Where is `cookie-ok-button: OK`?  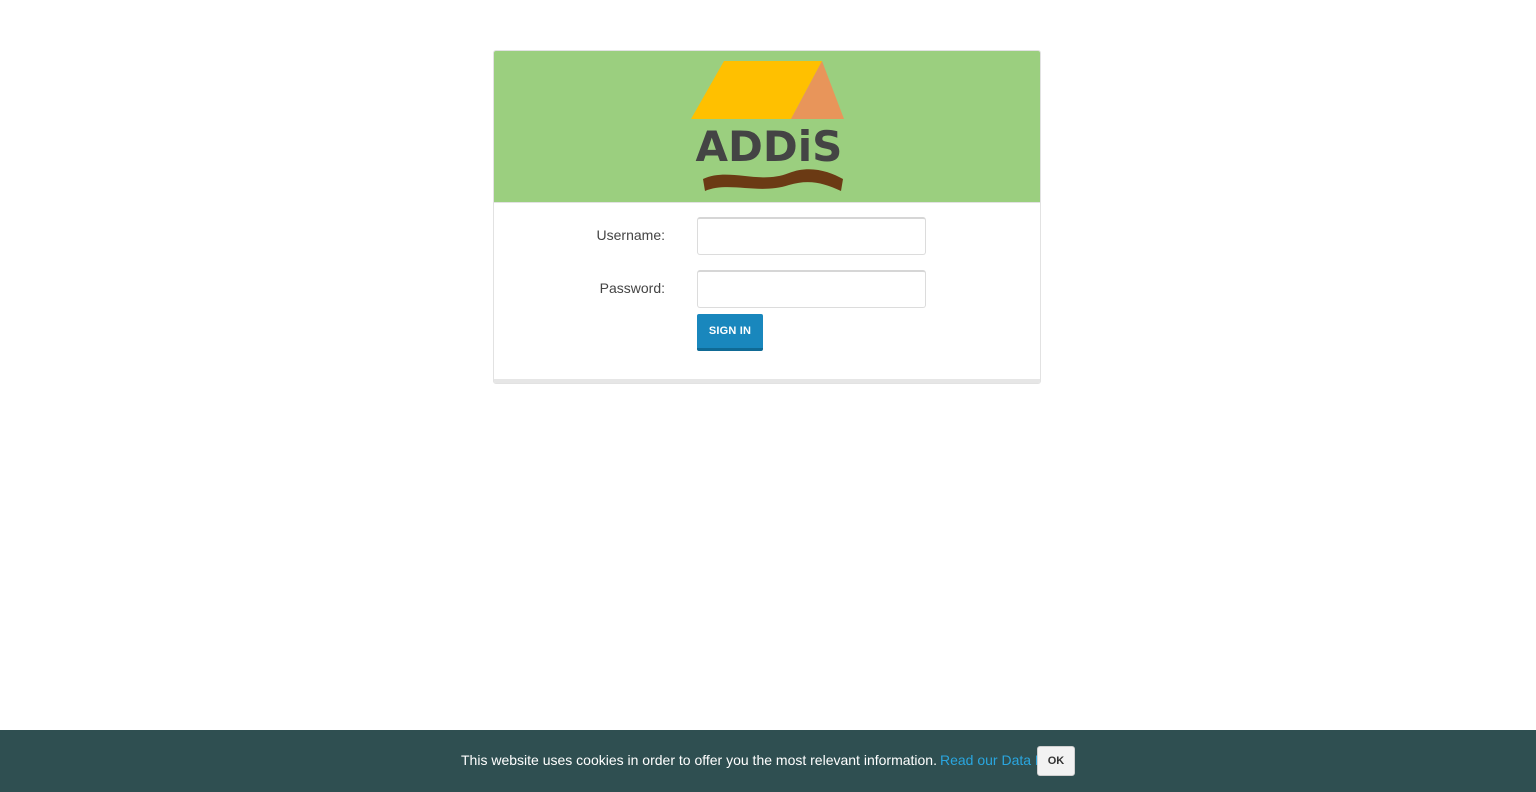
cookie-ok-button: OK is located at coordinates (1056, 761).